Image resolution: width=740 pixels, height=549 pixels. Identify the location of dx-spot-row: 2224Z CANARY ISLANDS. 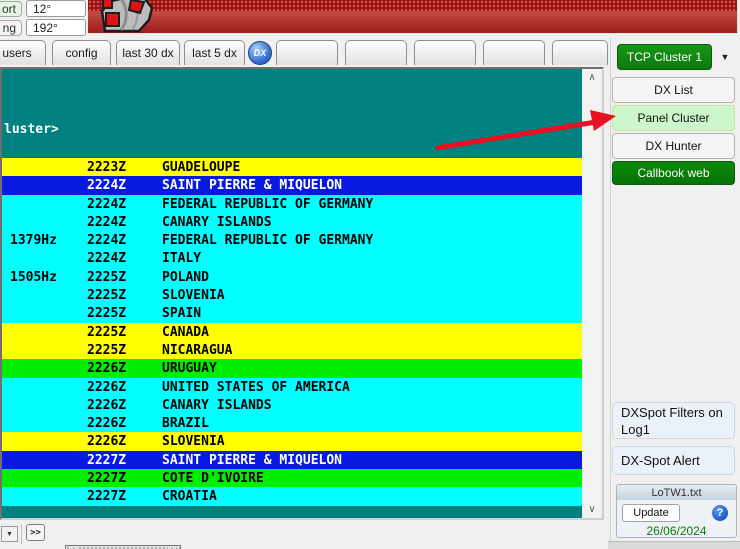
(292, 222).